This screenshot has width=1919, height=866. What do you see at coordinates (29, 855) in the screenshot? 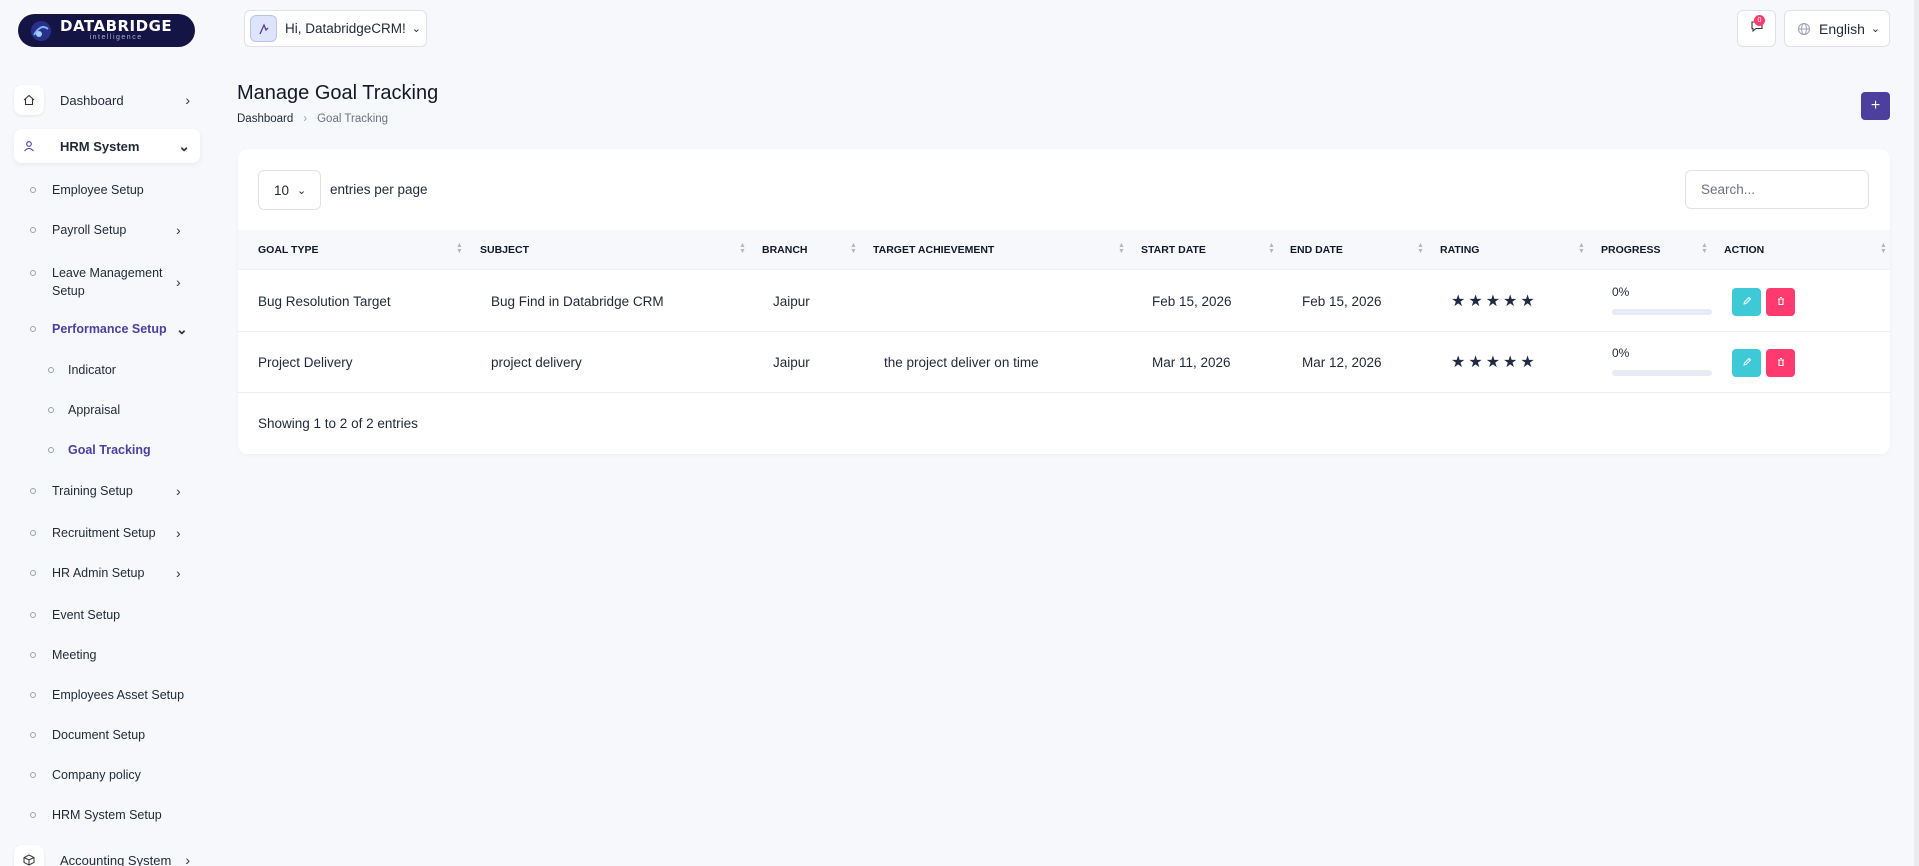
I see `box-icon` at bounding box center [29, 855].